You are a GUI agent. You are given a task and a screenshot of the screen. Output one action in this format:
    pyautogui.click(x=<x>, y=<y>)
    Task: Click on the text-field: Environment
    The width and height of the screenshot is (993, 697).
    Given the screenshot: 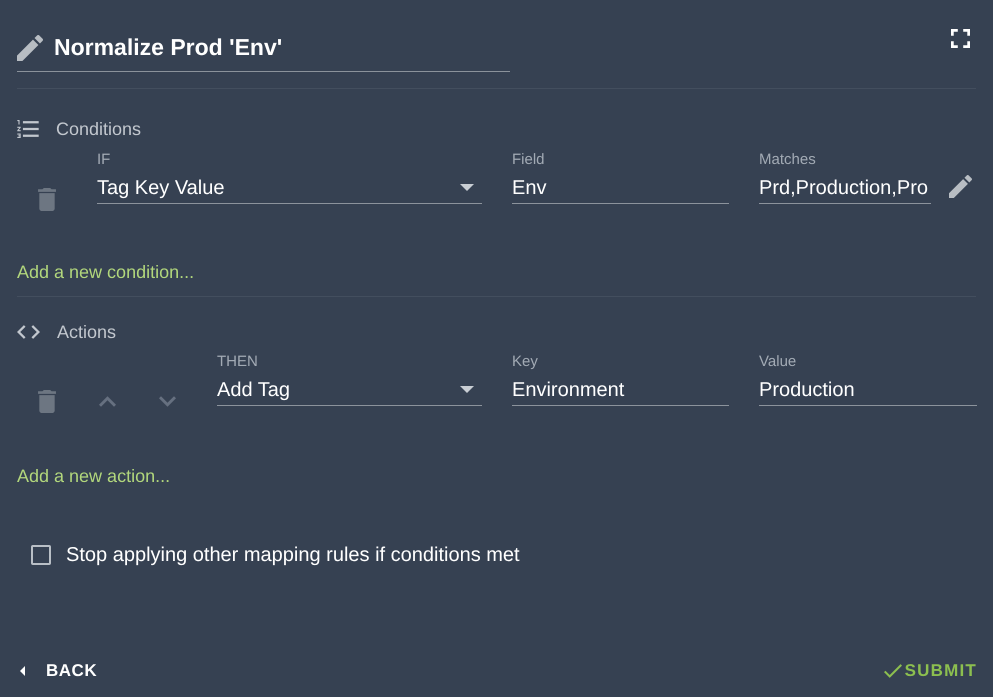 What is the action you would take?
    pyautogui.click(x=620, y=388)
    